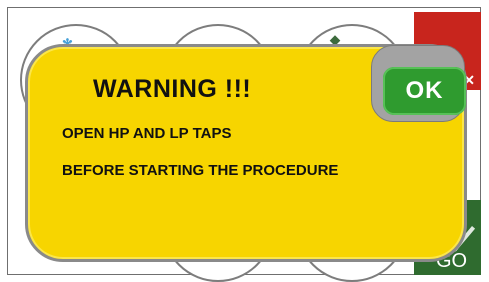  What do you see at coordinates (172, 89) in the screenshot?
I see `warning-title: WARNING !!!` at bounding box center [172, 89].